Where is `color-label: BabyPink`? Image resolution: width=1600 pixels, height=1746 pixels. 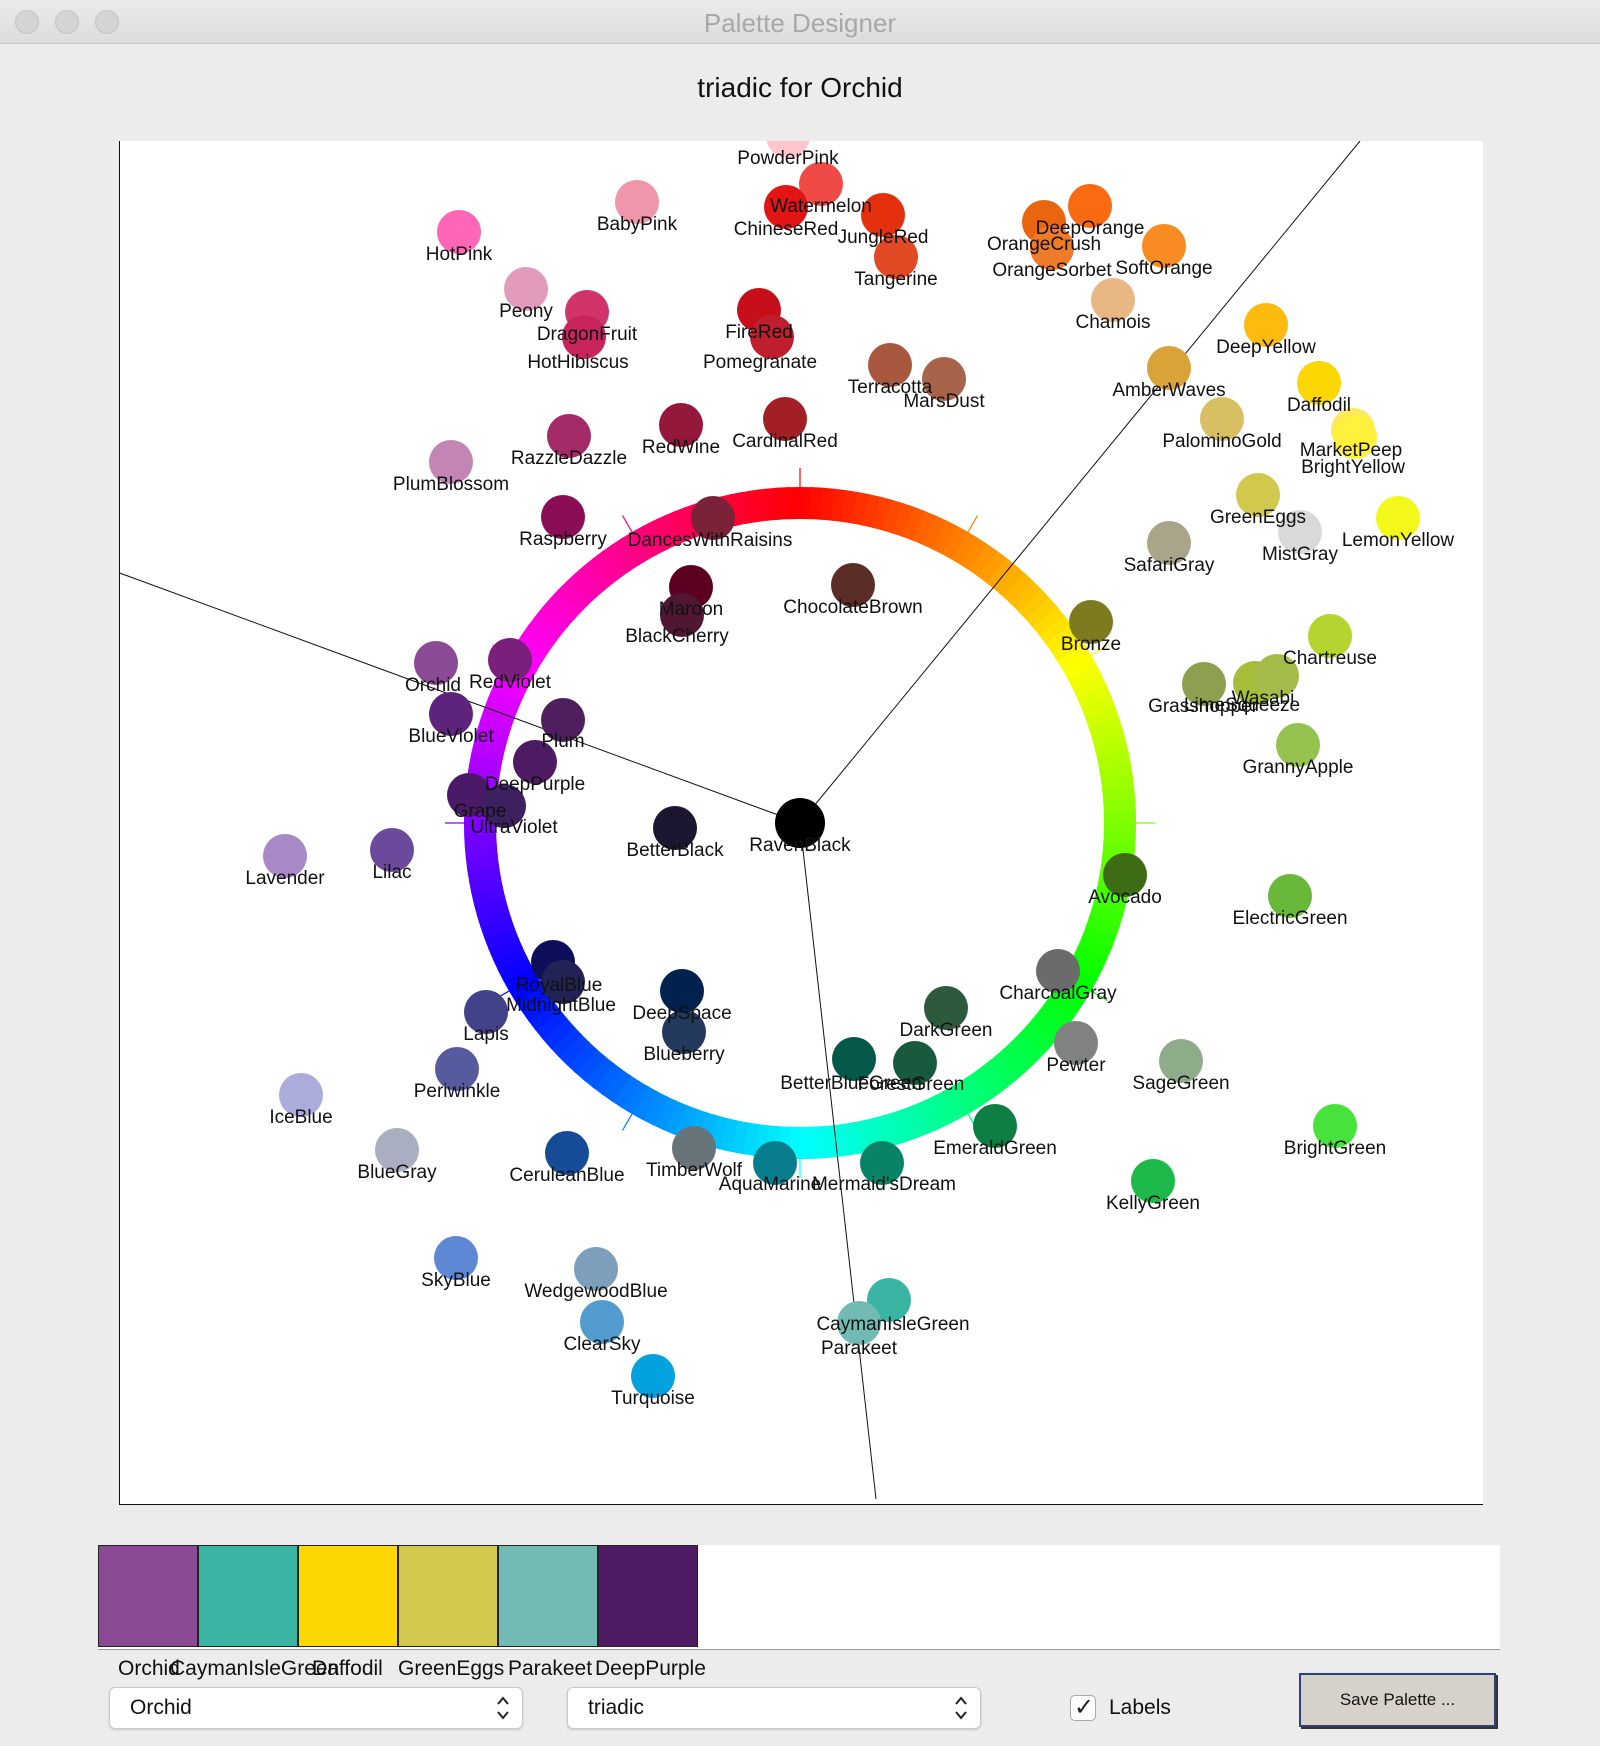 color-label: BabyPink is located at coordinates (637, 224).